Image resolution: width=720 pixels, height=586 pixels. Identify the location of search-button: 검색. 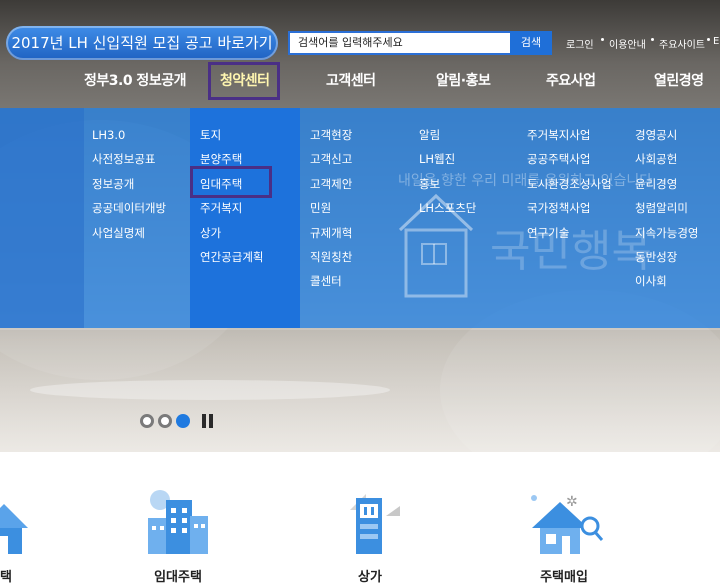
(531, 43).